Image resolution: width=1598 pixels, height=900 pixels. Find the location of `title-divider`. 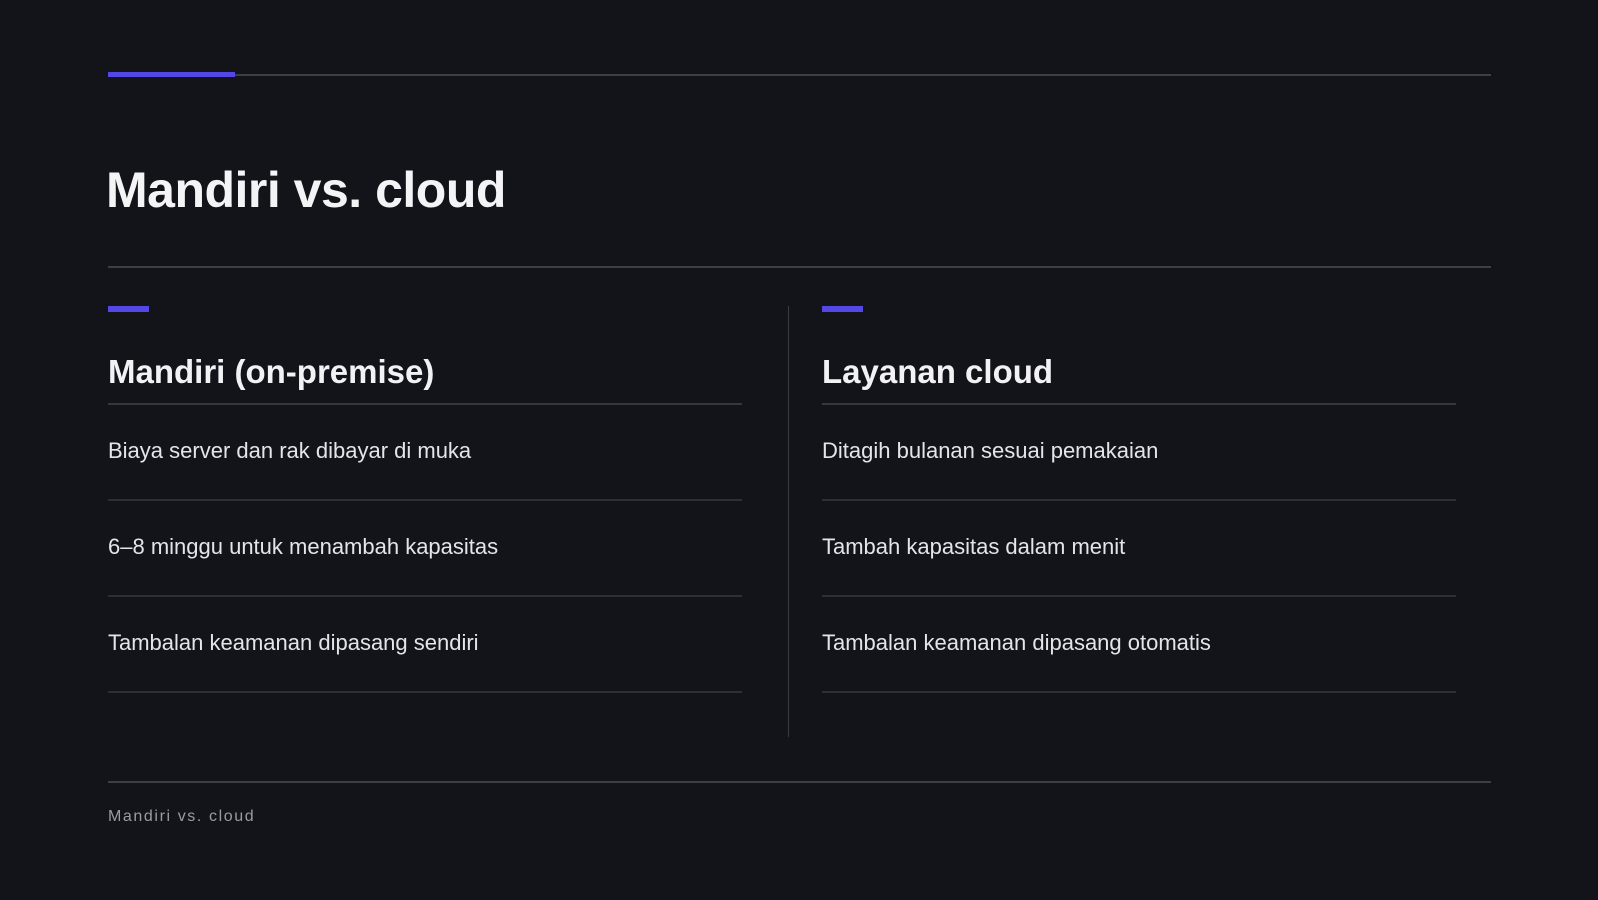

title-divider is located at coordinates (799, 267).